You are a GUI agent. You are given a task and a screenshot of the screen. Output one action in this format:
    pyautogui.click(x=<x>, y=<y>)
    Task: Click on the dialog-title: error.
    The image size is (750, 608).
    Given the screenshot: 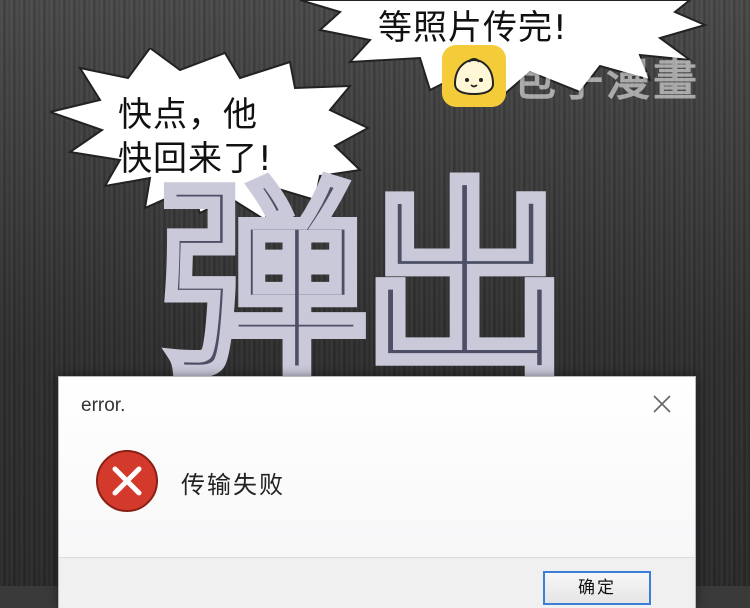 What is the action you would take?
    pyautogui.click(x=103, y=405)
    